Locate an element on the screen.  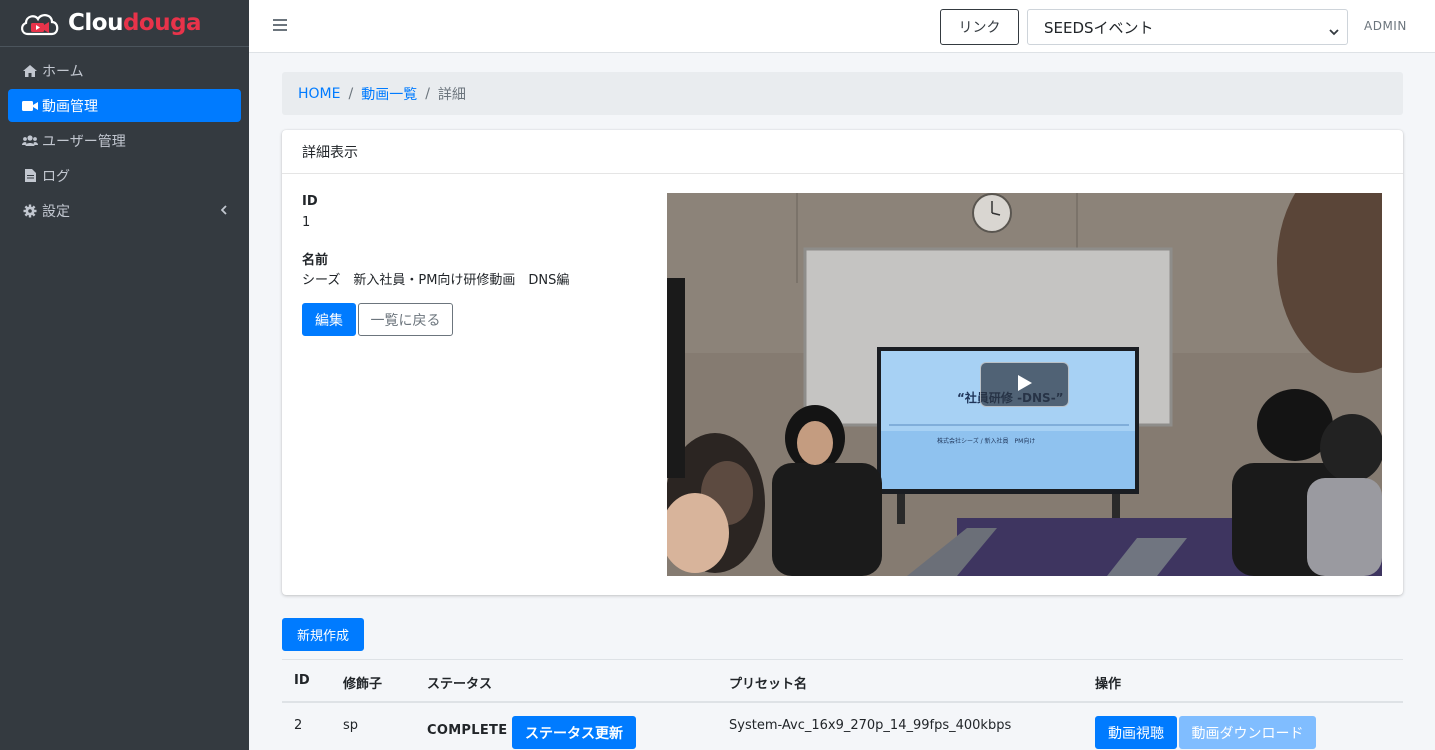
back-to-list-button: 一覧に戻る is located at coordinates (405, 319).